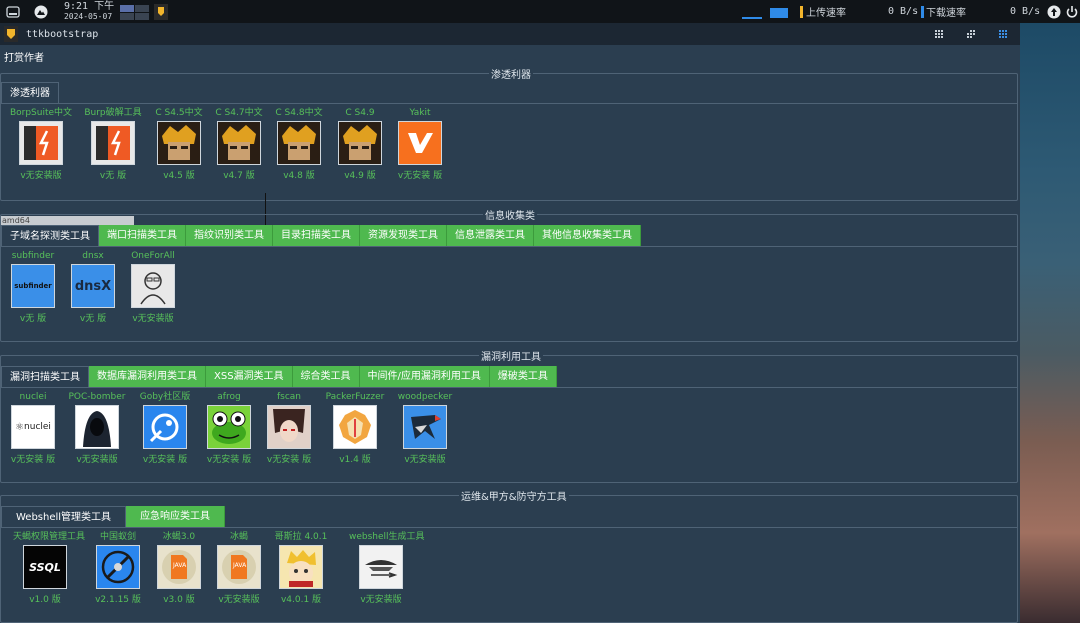  I want to click on nuclei-atom-icon: ⚛, so click(20, 427).